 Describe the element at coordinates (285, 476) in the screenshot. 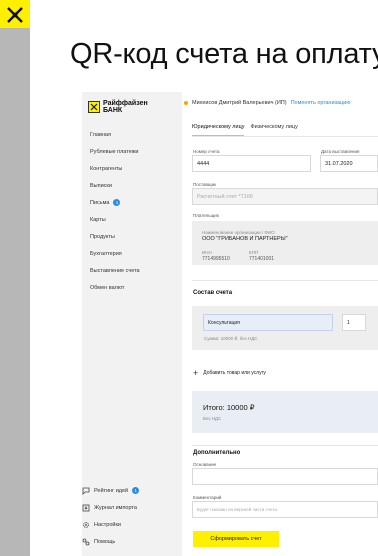

I see `basis-field` at that location.